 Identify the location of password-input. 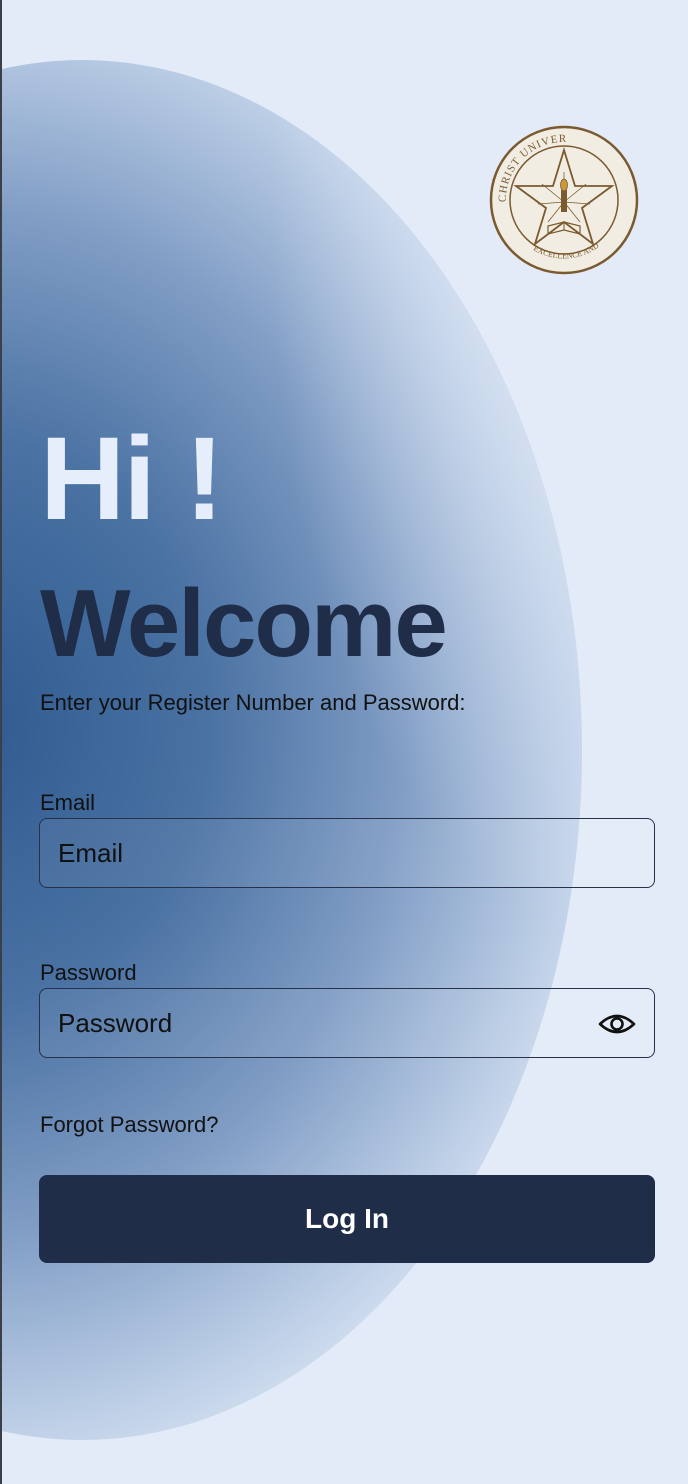
(347, 1023).